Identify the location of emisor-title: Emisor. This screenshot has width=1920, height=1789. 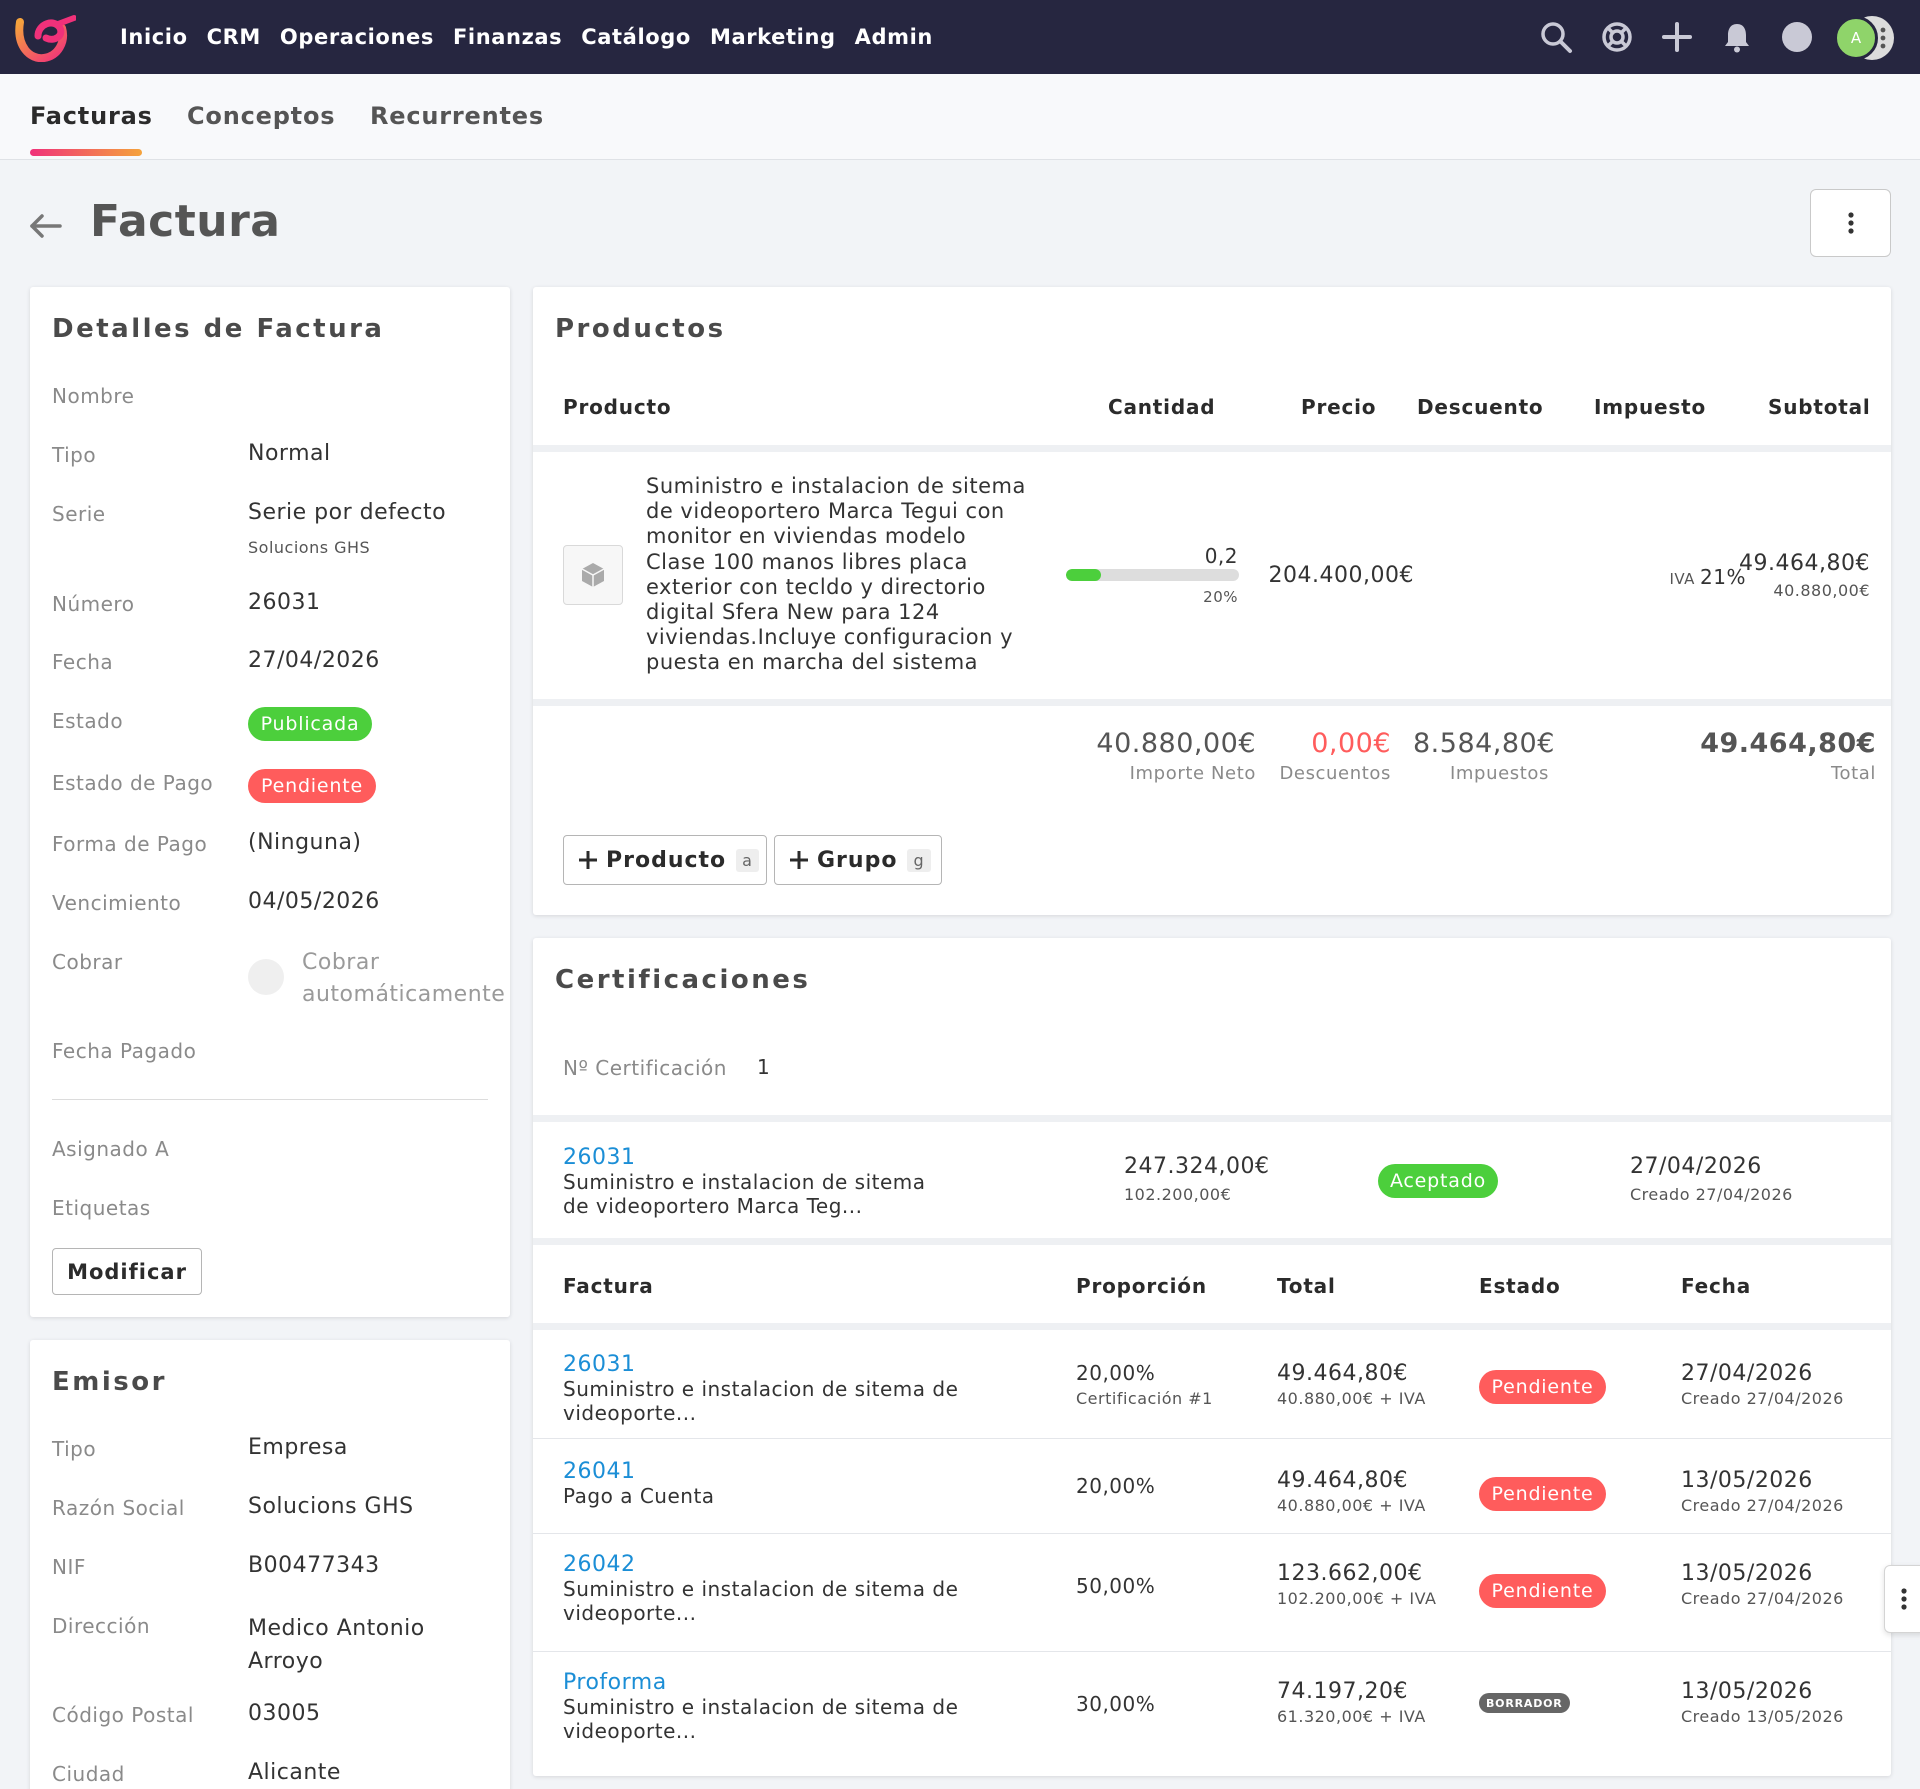
(109, 1382).